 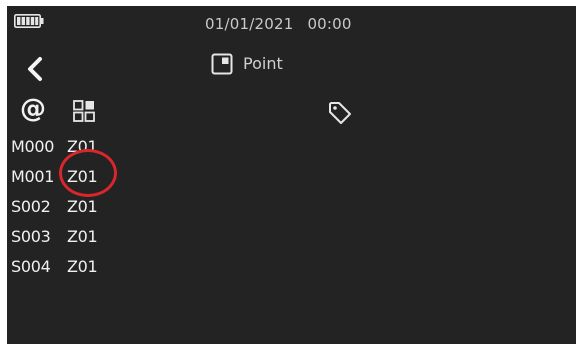 What do you see at coordinates (263, 63) in the screenshot?
I see `mode-label: Point` at bounding box center [263, 63].